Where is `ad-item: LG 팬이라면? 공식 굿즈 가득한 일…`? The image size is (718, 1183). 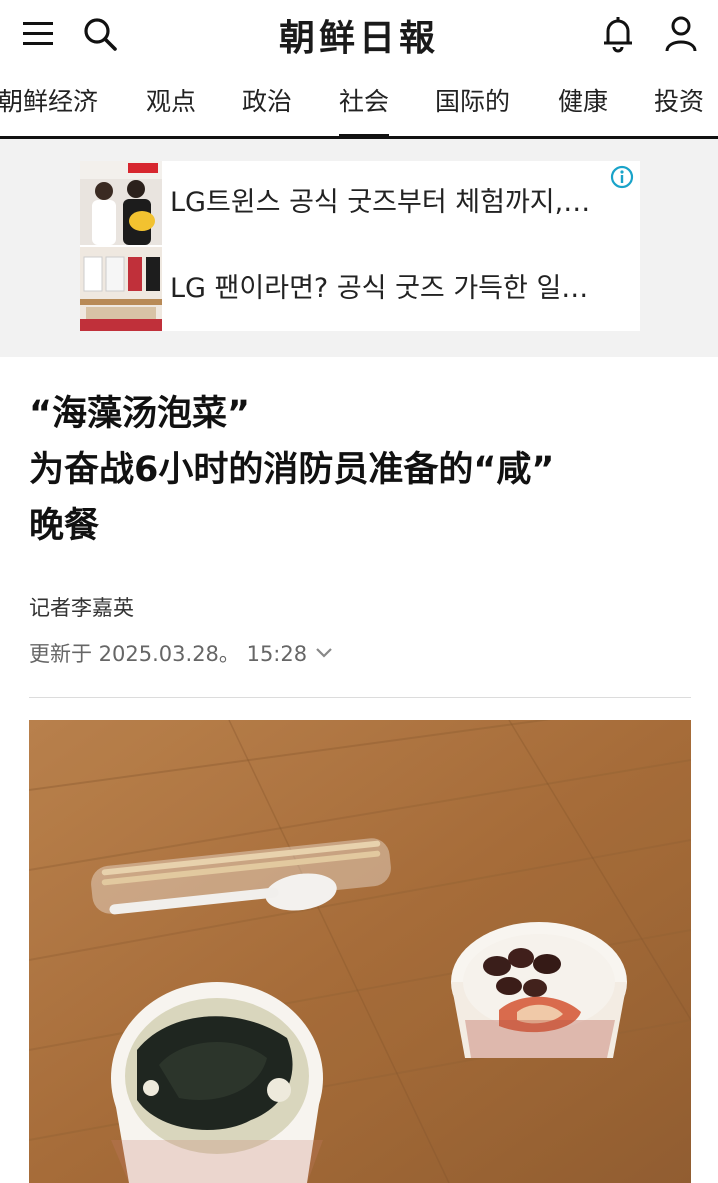 ad-item: LG 팬이라면? 공식 굿즈 가득한 일… is located at coordinates (360, 289).